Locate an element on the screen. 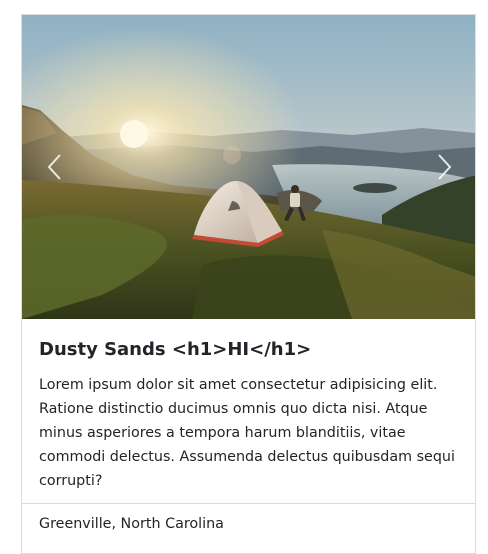 Image resolution: width=488 pixels, height=554 pixels. carousel-prev-button is located at coordinates (55, 167).